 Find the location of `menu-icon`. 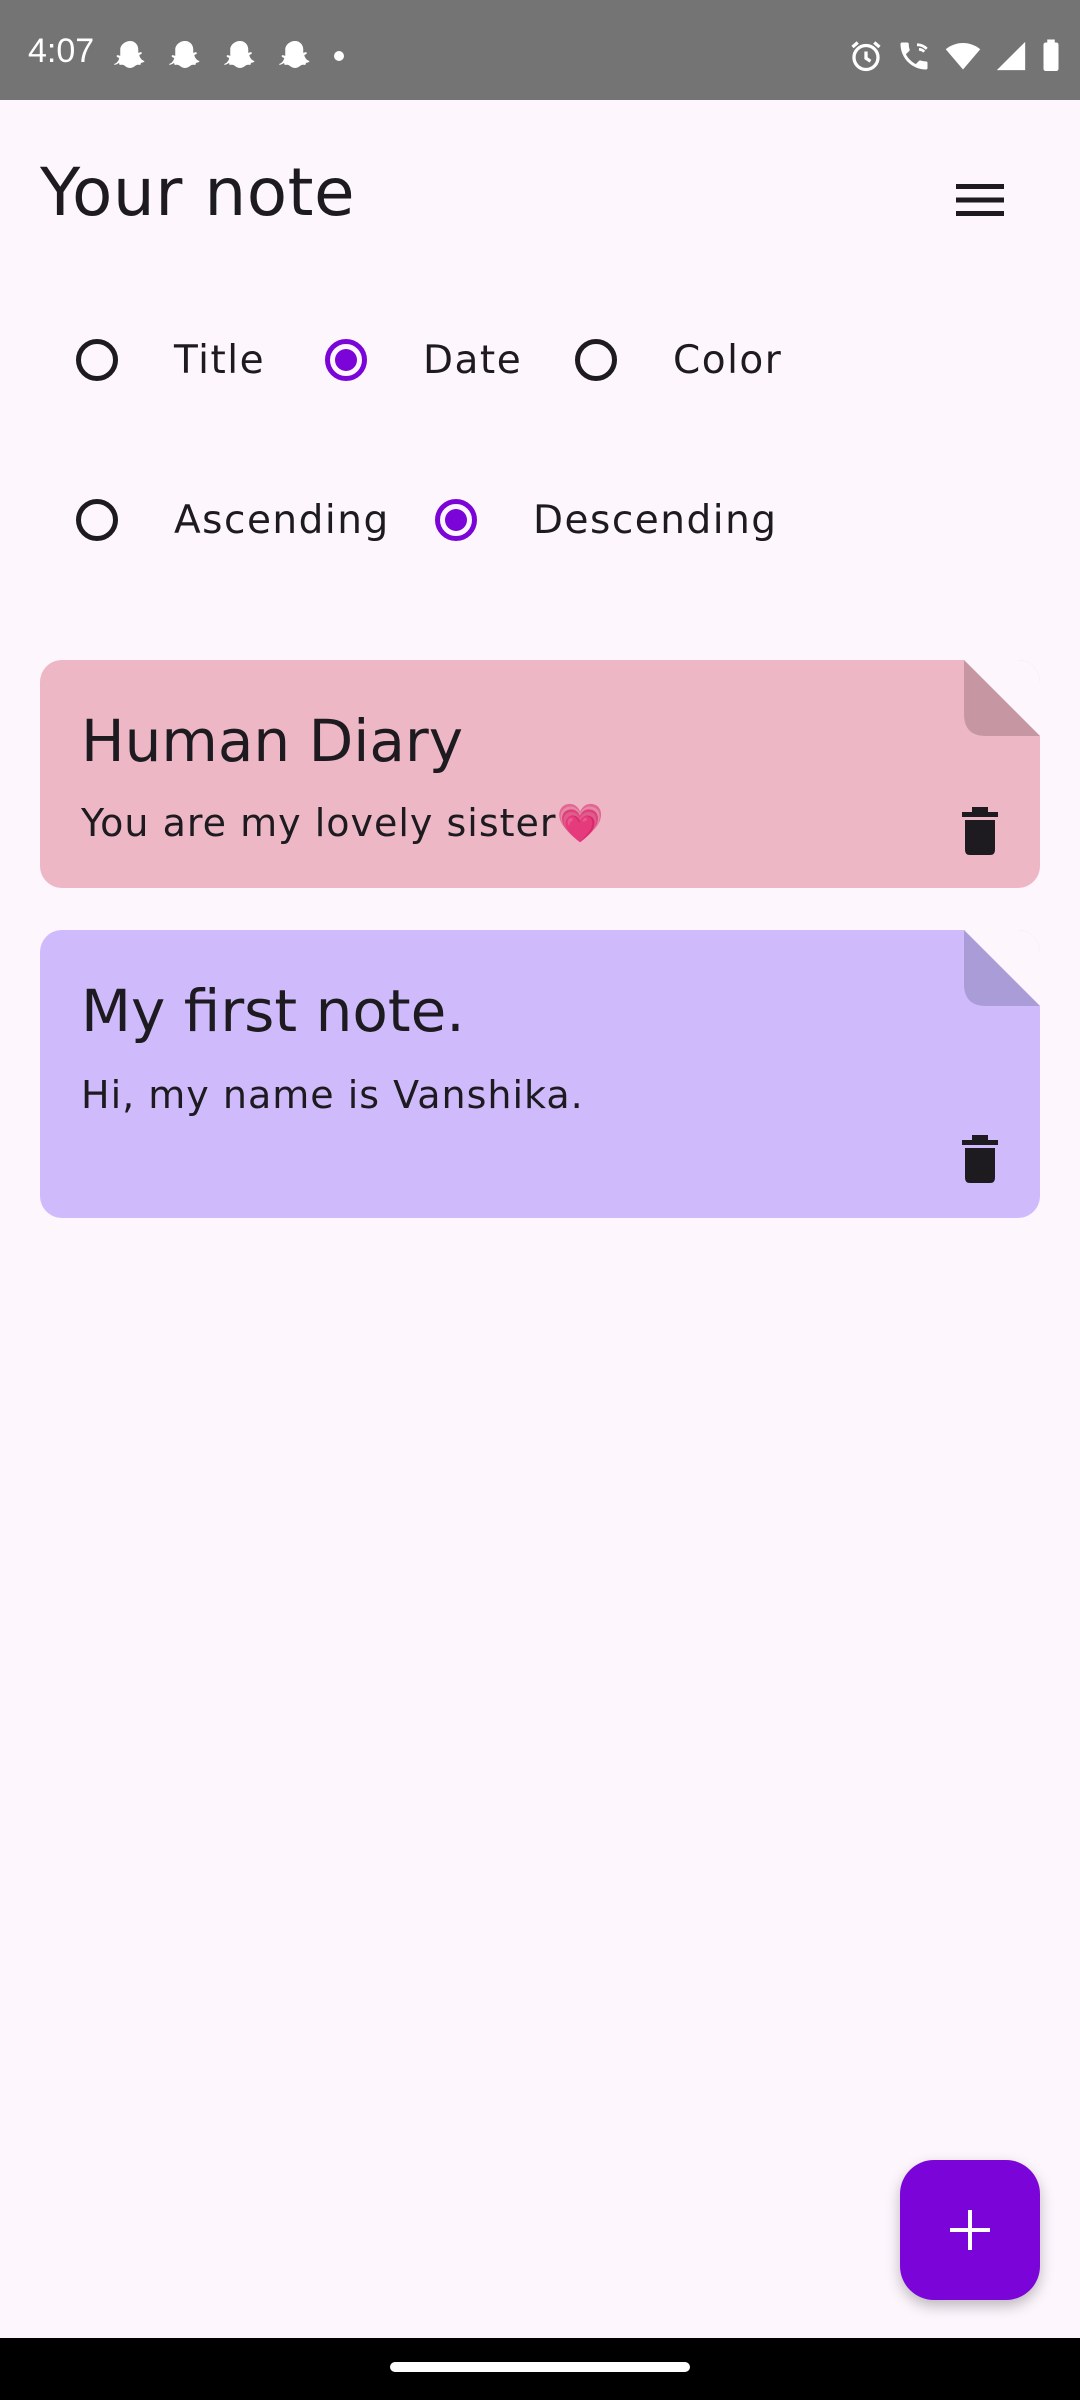

menu-icon is located at coordinates (980, 200).